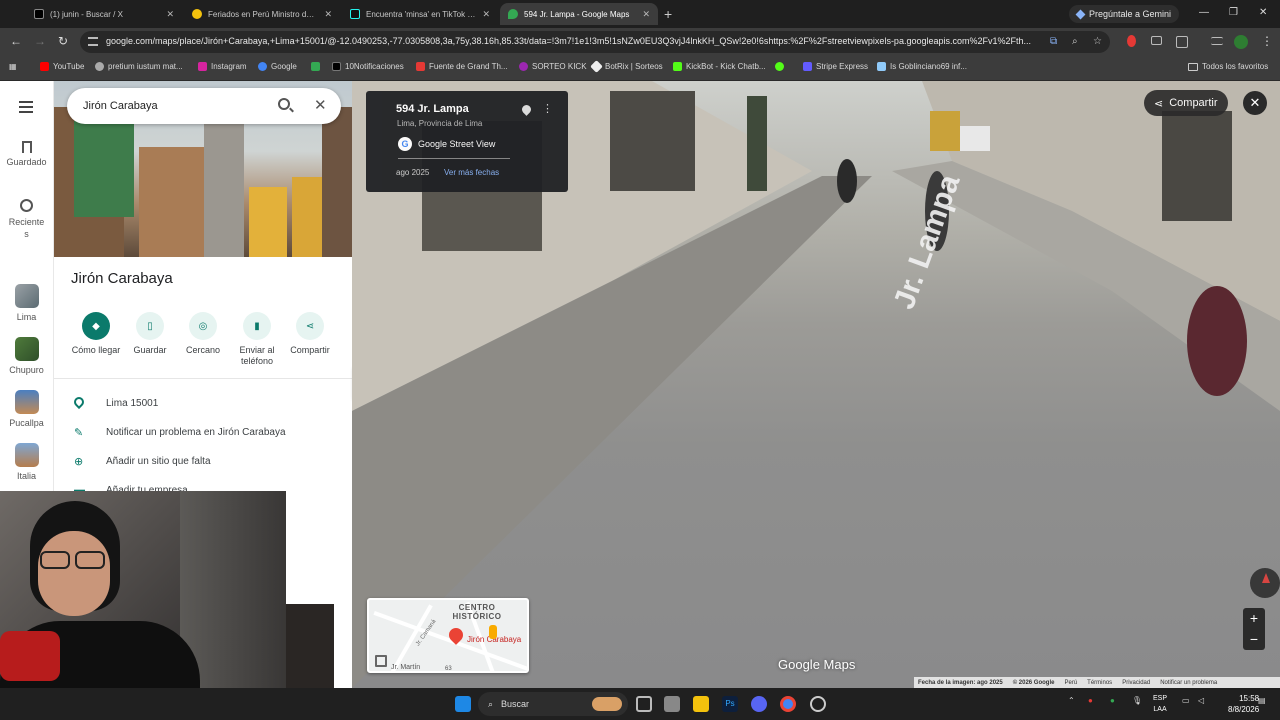  Describe the element at coordinates (1136, 683) in the screenshot. I see `privacy-link: Privacidad` at that location.